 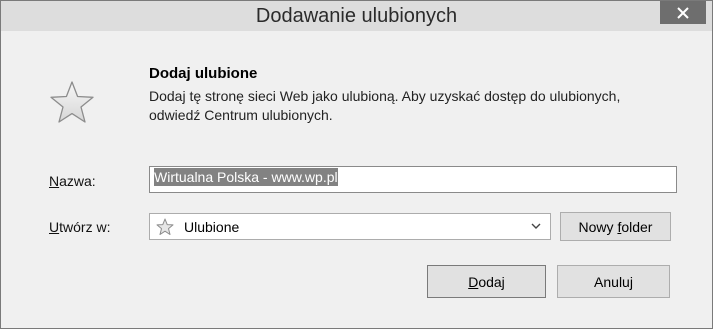 I want to click on create-in-label: Utwórz w:, so click(x=79, y=227).